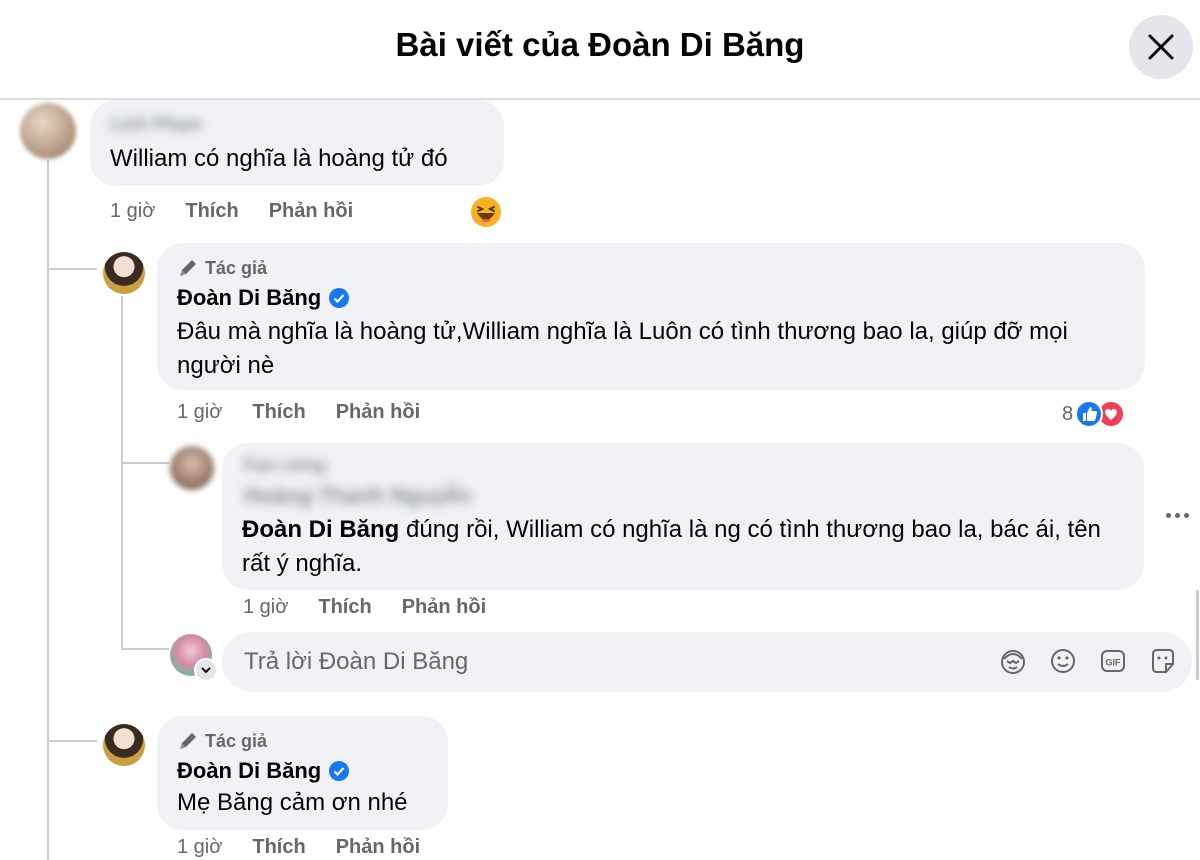 The image size is (1200, 860). Describe the element at coordinates (357, 496) in the screenshot. I see `commenter-name: Hoàng Thanh Nguyễn` at that location.